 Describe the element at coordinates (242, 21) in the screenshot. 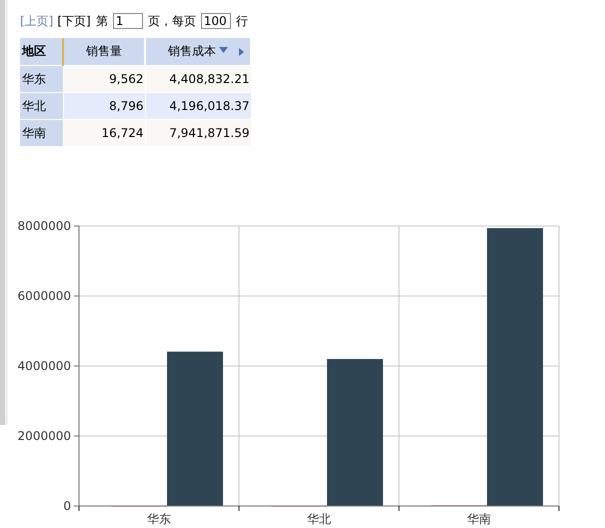

I see `rows-label: 行` at that location.